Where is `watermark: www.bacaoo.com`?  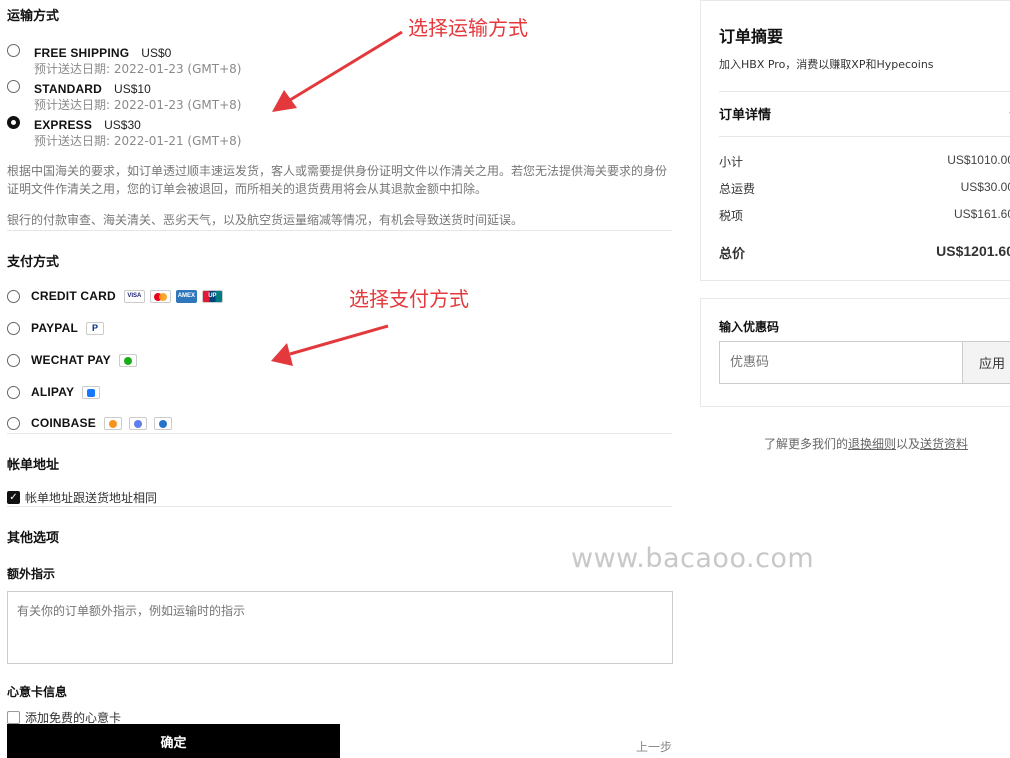 watermark: www.bacaoo.com is located at coordinates (693, 558).